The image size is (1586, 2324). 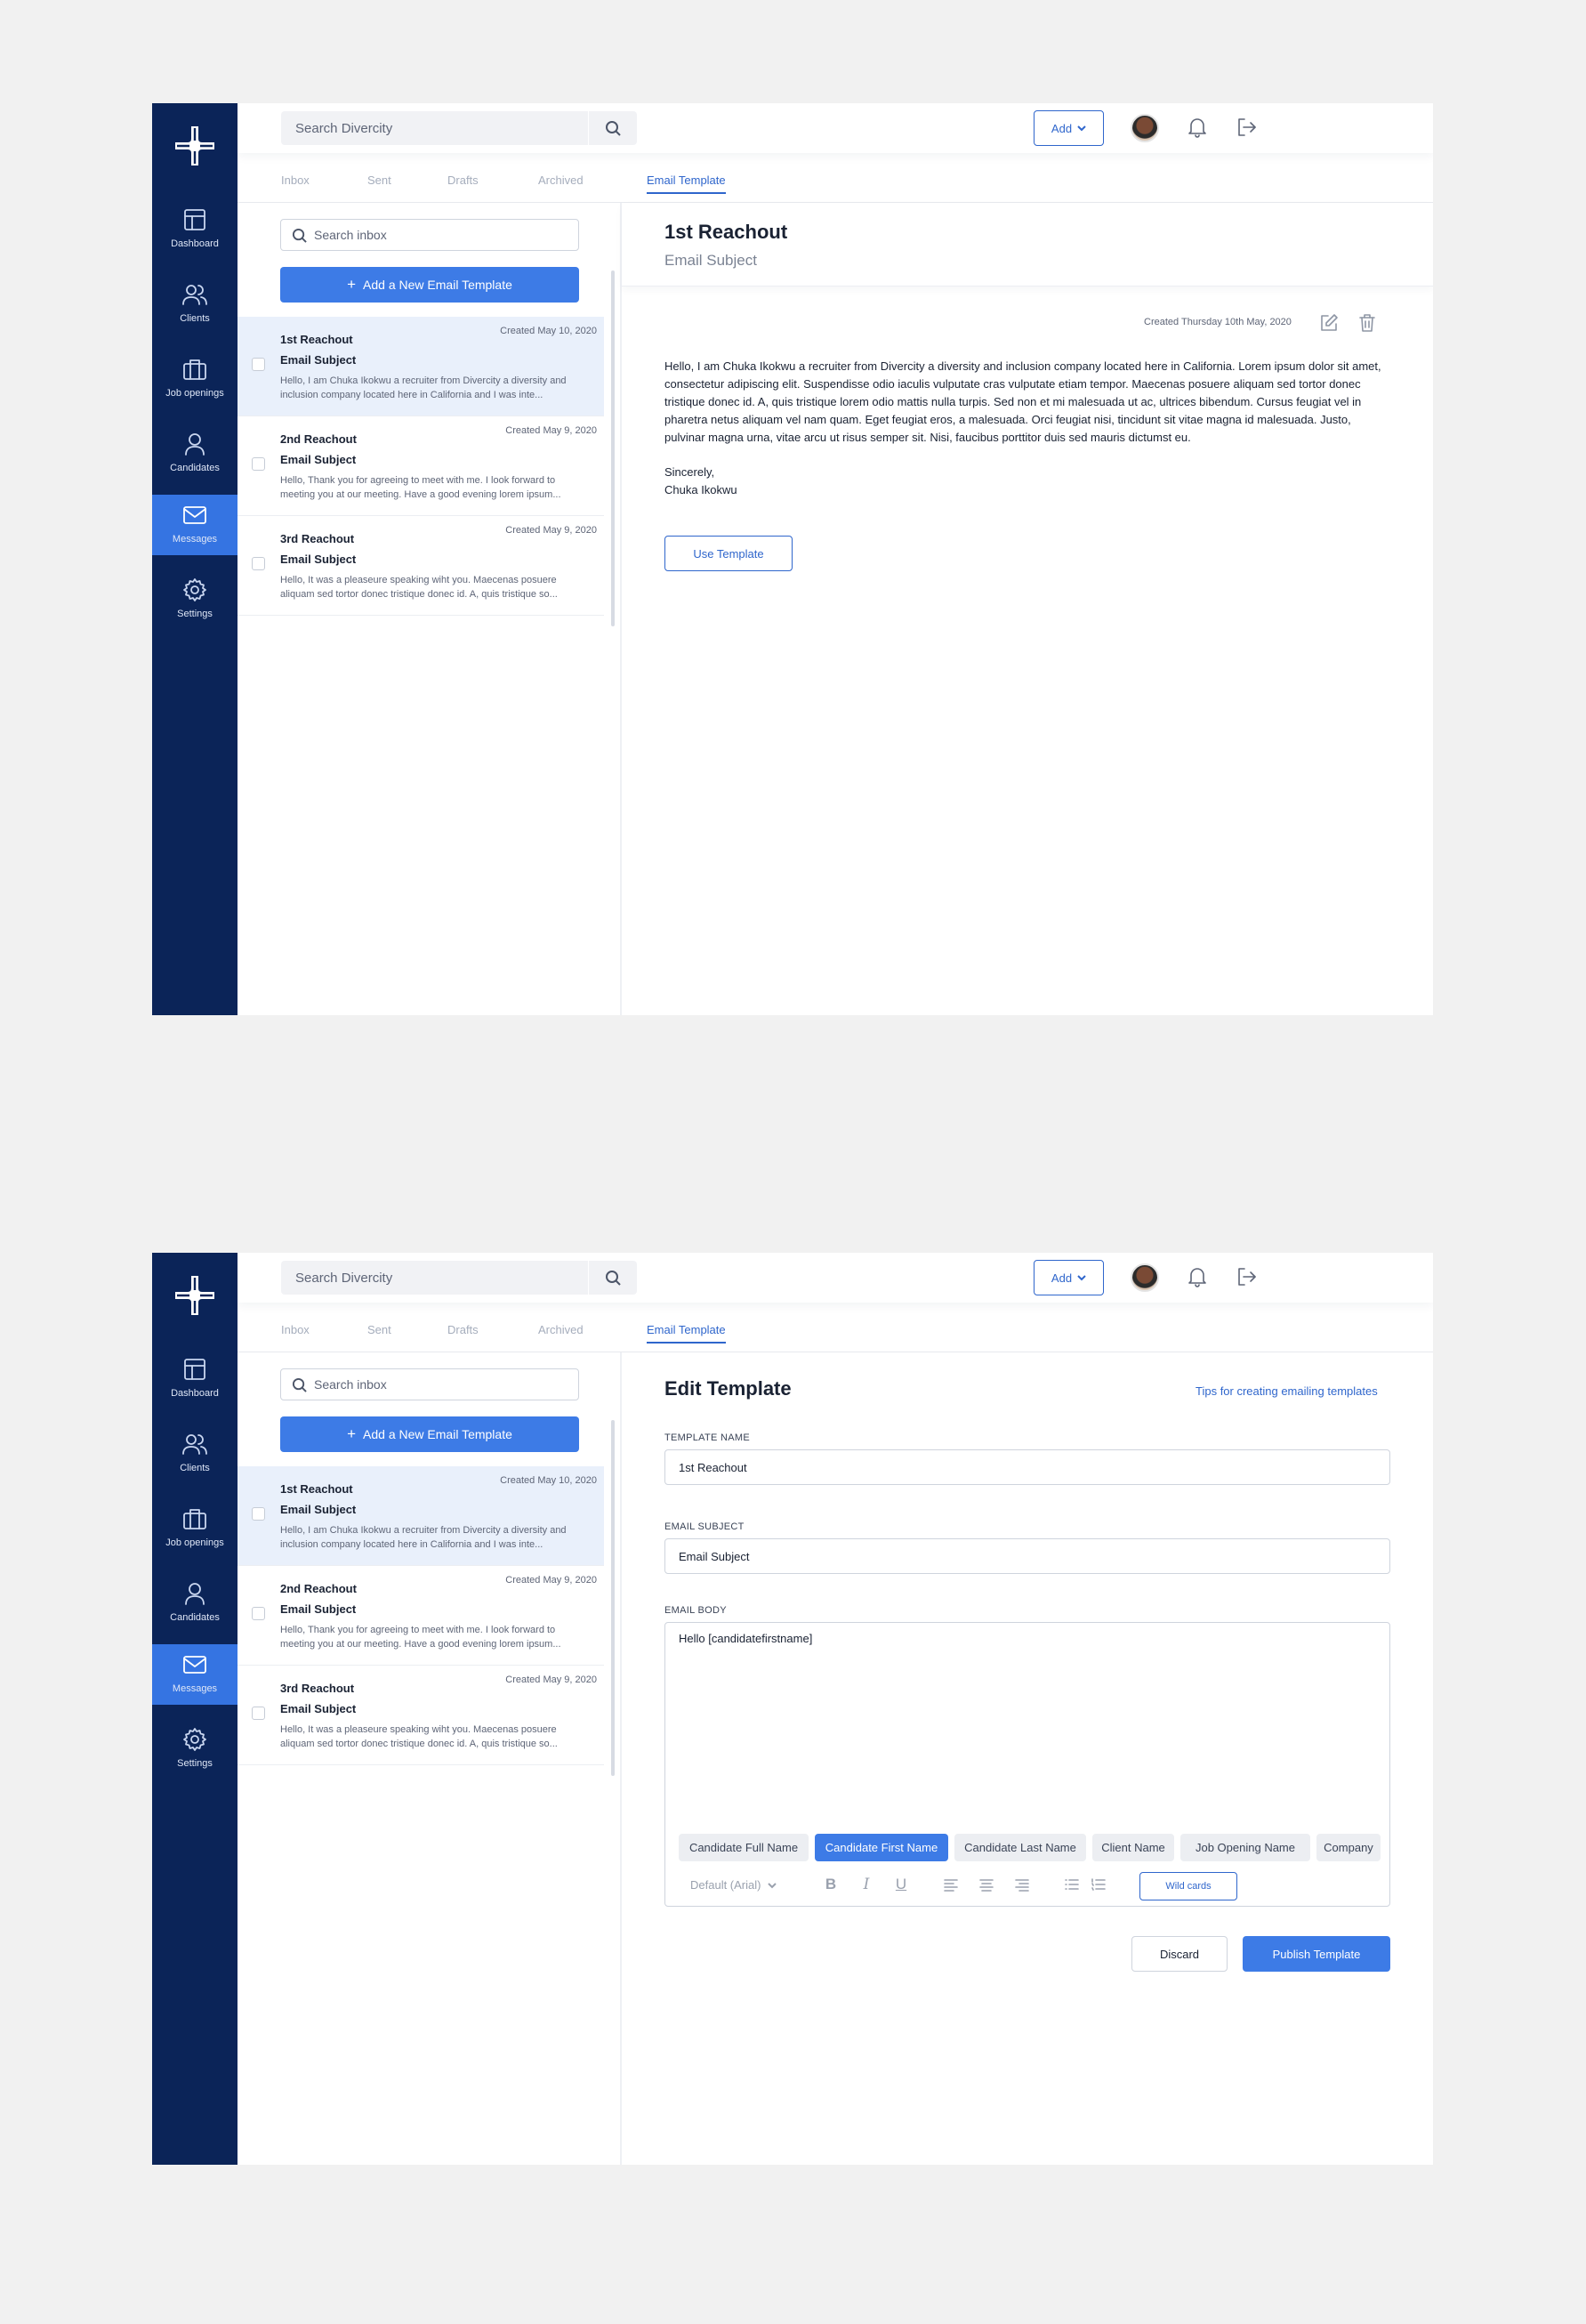 What do you see at coordinates (1072, 1884) in the screenshot?
I see `bullet-list-button` at bounding box center [1072, 1884].